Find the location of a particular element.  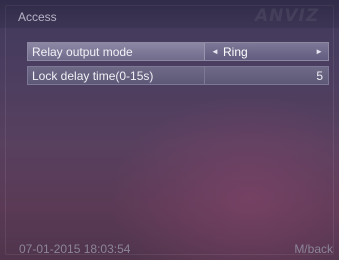

title-bar: Access ANVIZ is located at coordinates (169, 14).